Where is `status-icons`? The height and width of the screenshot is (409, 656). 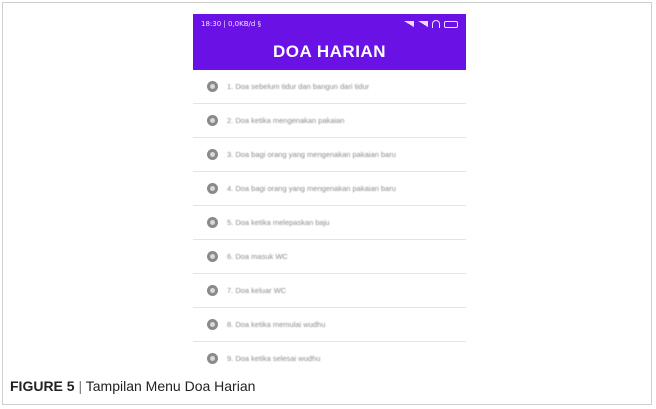
status-icons is located at coordinates (431, 24).